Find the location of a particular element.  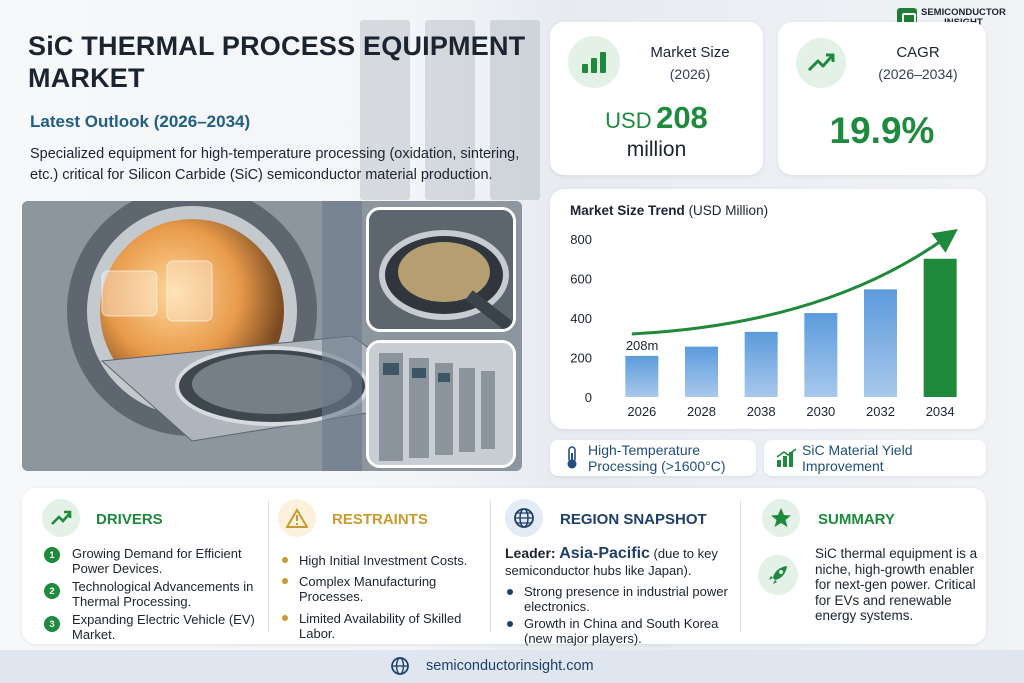

market-size-card: Market Size (2026) USD 208 million is located at coordinates (656, 98).